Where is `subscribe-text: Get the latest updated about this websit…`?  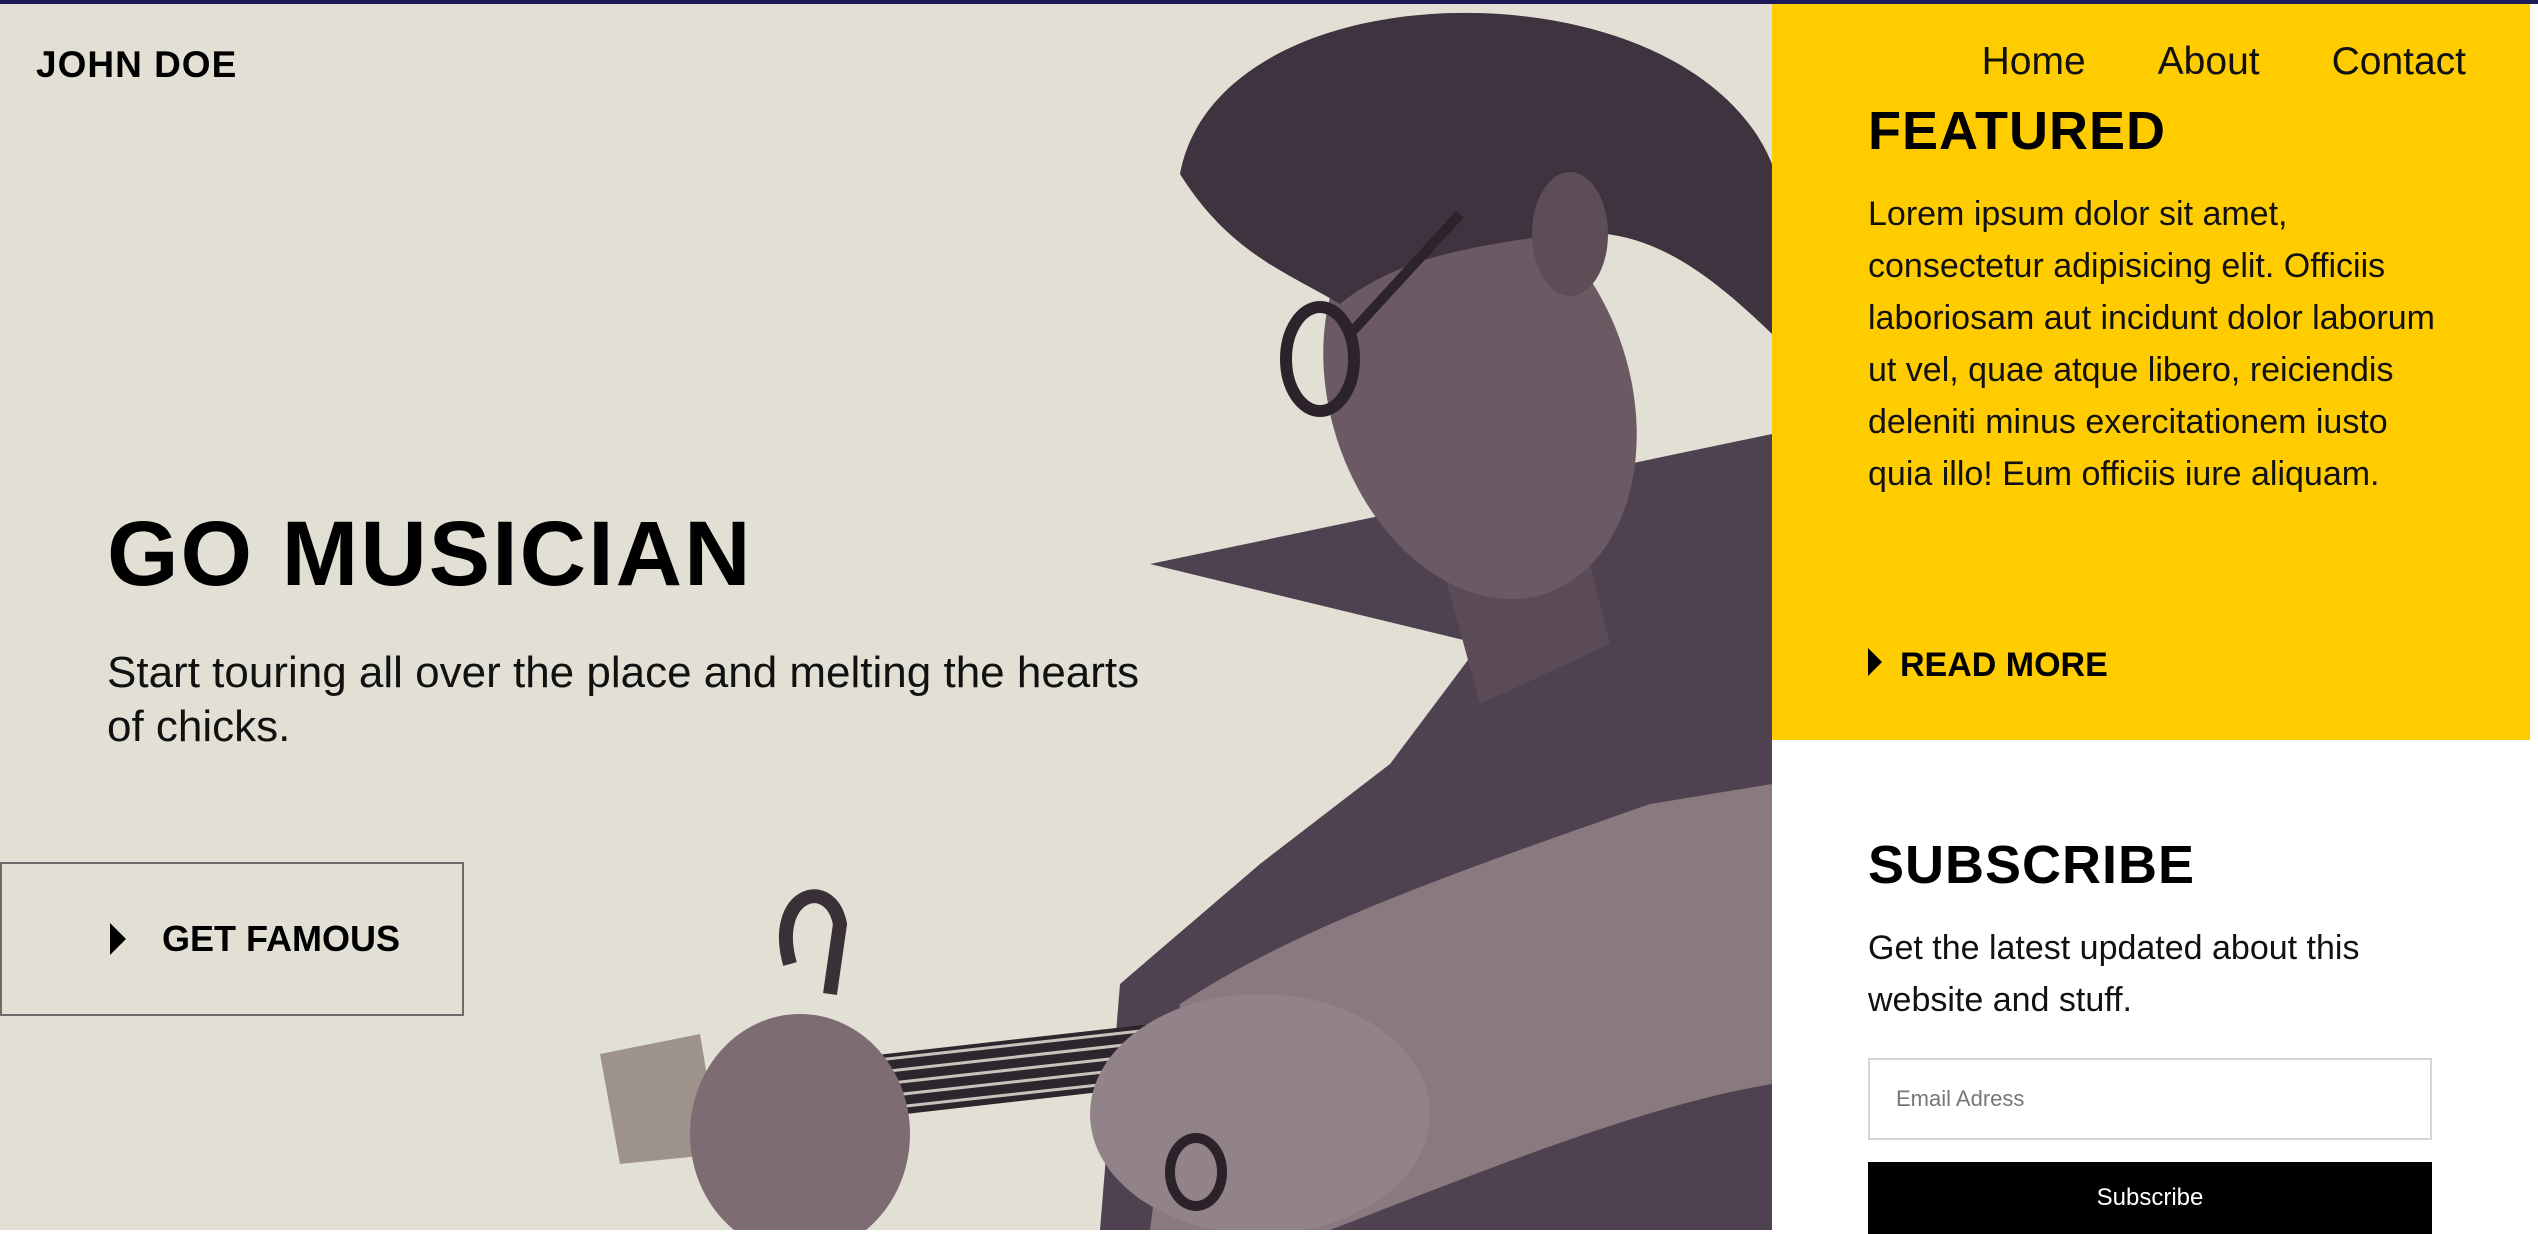 subscribe-text: Get the latest updated about this websit… is located at coordinates (2114, 974).